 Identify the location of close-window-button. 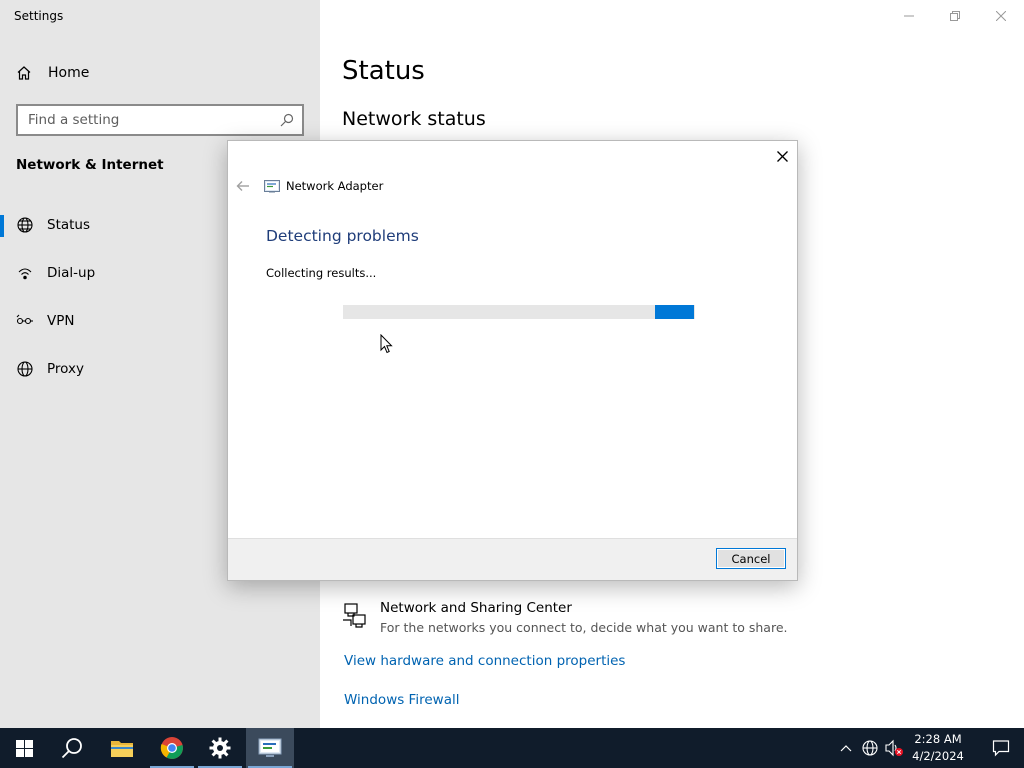
(1001, 16).